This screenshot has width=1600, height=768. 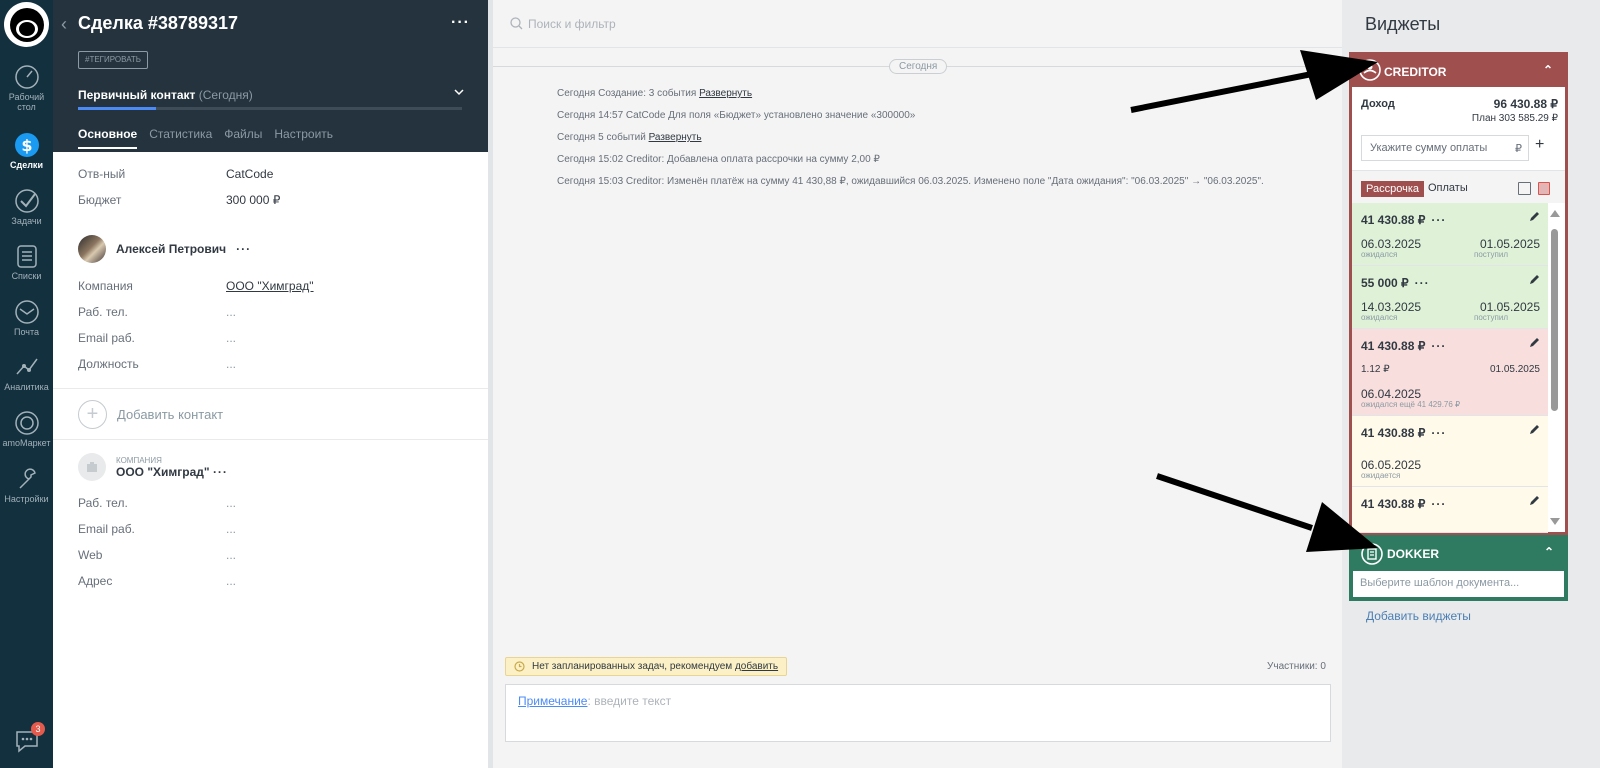 What do you see at coordinates (1514, 369) in the screenshot?
I see `partial-date: 01.05.2025` at bounding box center [1514, 369].